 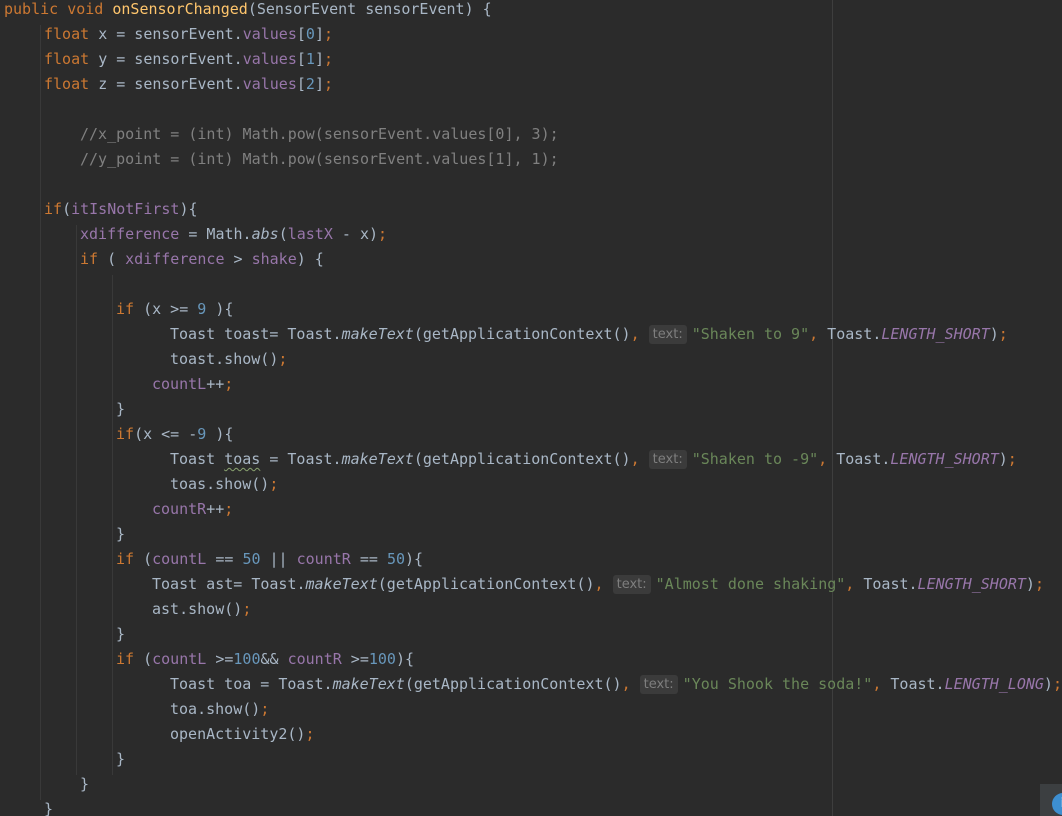 I want to click on code-token: ], so click(x=319, y=34).